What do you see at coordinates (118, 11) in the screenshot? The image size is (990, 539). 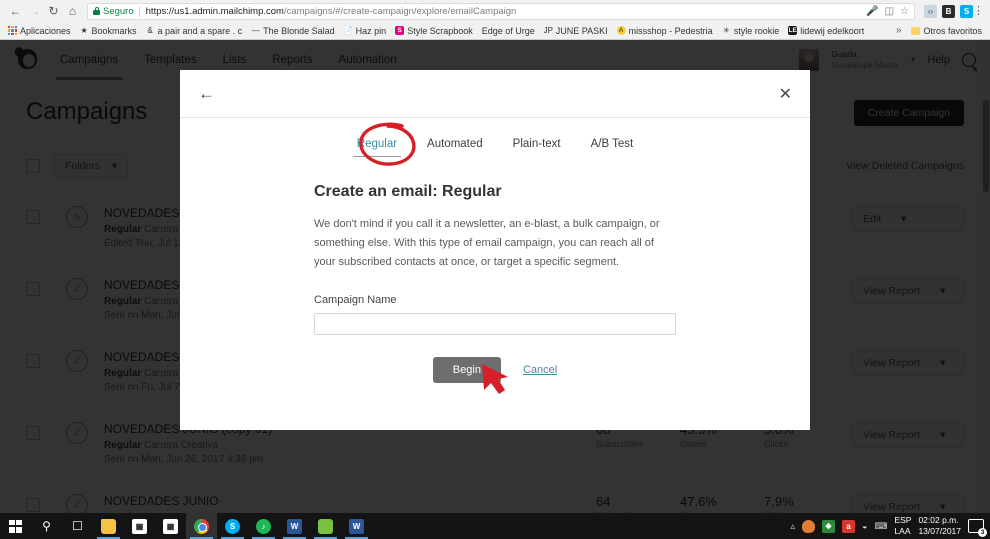 I see `secure-label: Seguro` at bounding box center [118, 11].